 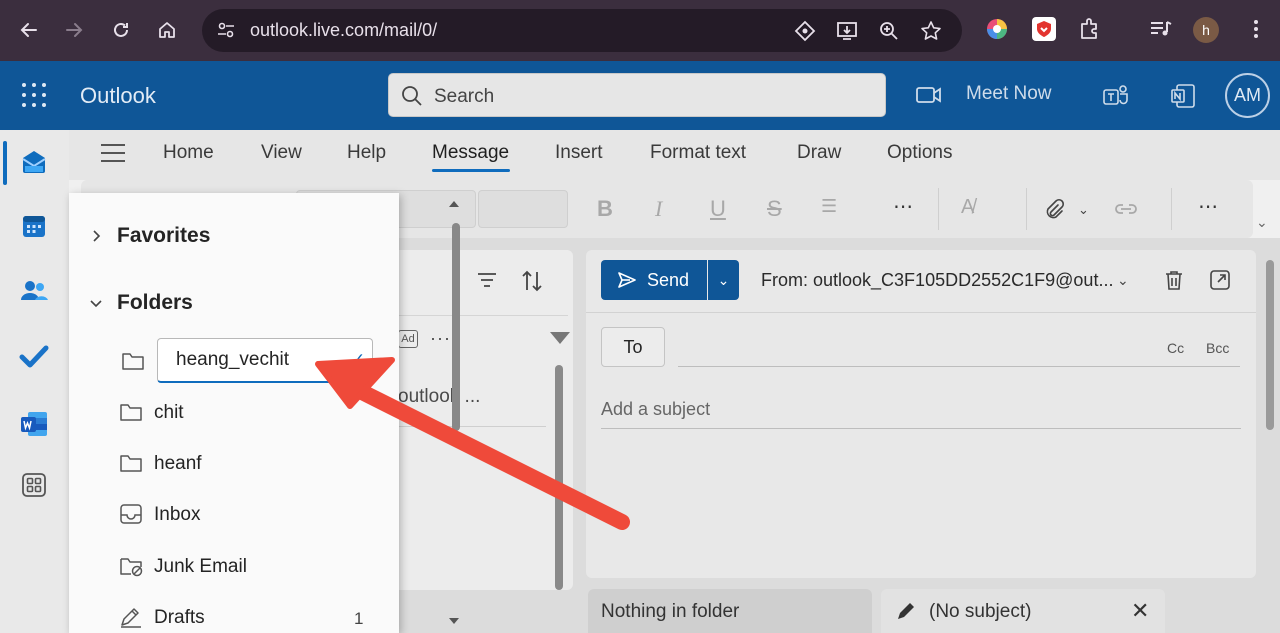 I want to click on url-text: outlook.live.com/mail/0/, so click(x=343, y=30).